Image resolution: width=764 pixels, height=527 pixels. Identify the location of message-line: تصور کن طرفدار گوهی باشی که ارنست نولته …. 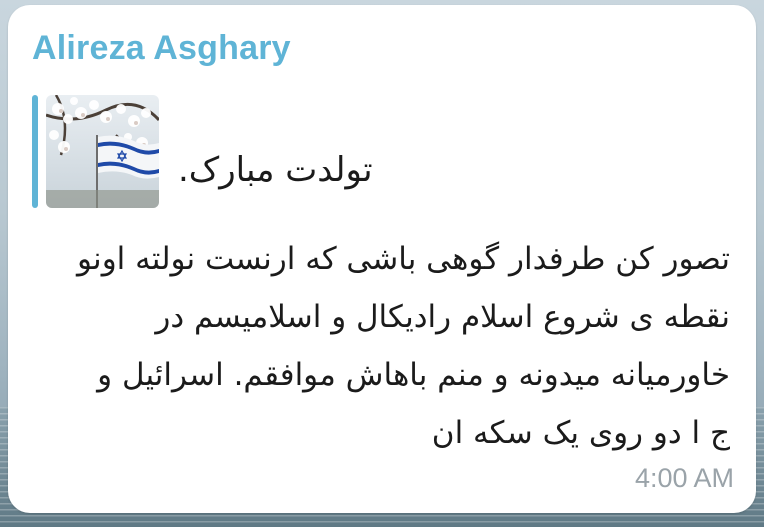
(403, 259).